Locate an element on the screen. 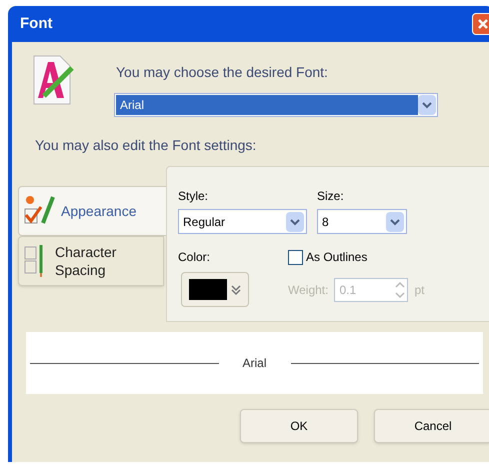 The width and height of the screenshot is (489, 468). settings-tab: Character Spacing is located at coordinates (91, 261).